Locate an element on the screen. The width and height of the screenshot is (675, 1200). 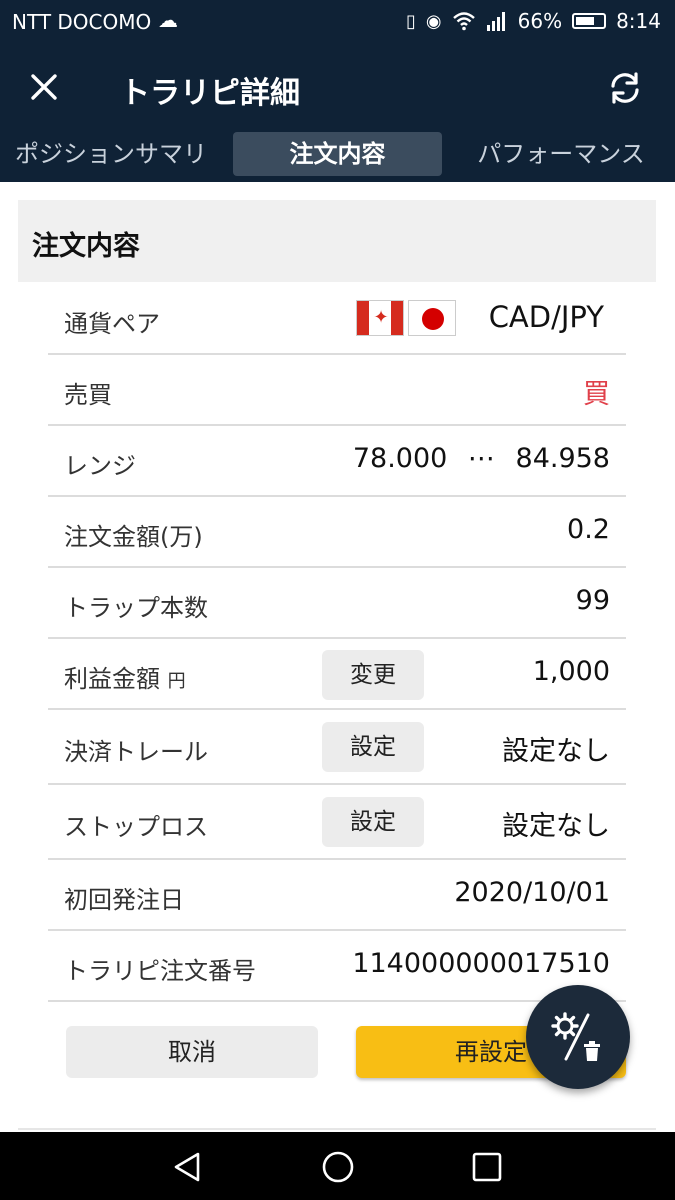
recent-apps-icon is located at coordinates (487, 1167).